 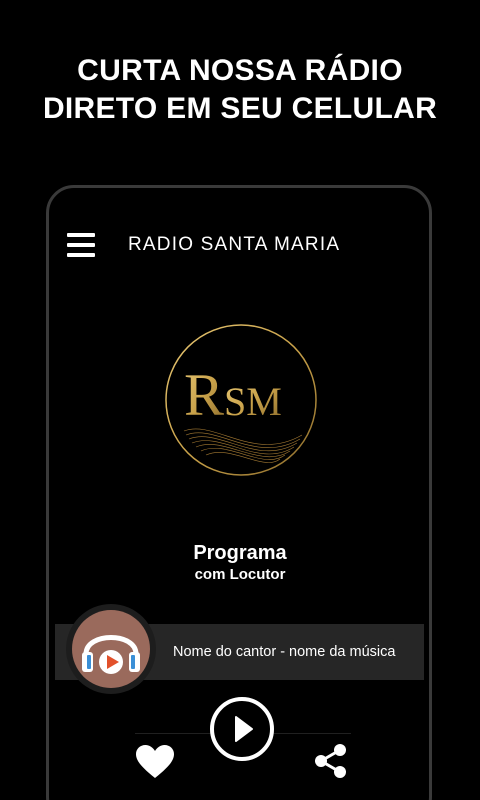 I want to click on station-logo: R SM, so click(x=241, y=400).